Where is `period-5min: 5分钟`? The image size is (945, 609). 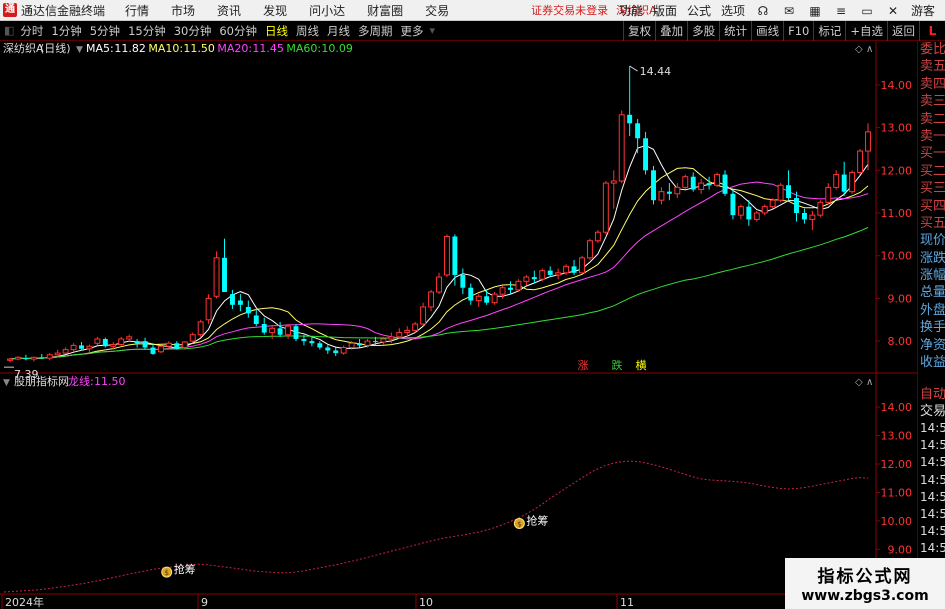
period-5min: 5分钟 is located at coordinates (105, 31).